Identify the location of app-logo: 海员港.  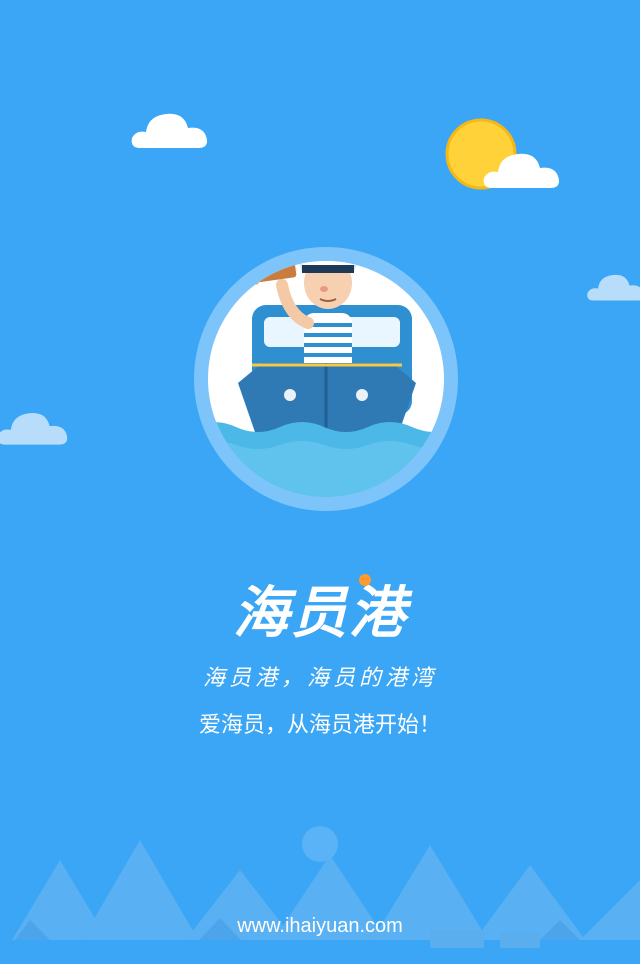
(320, 608).